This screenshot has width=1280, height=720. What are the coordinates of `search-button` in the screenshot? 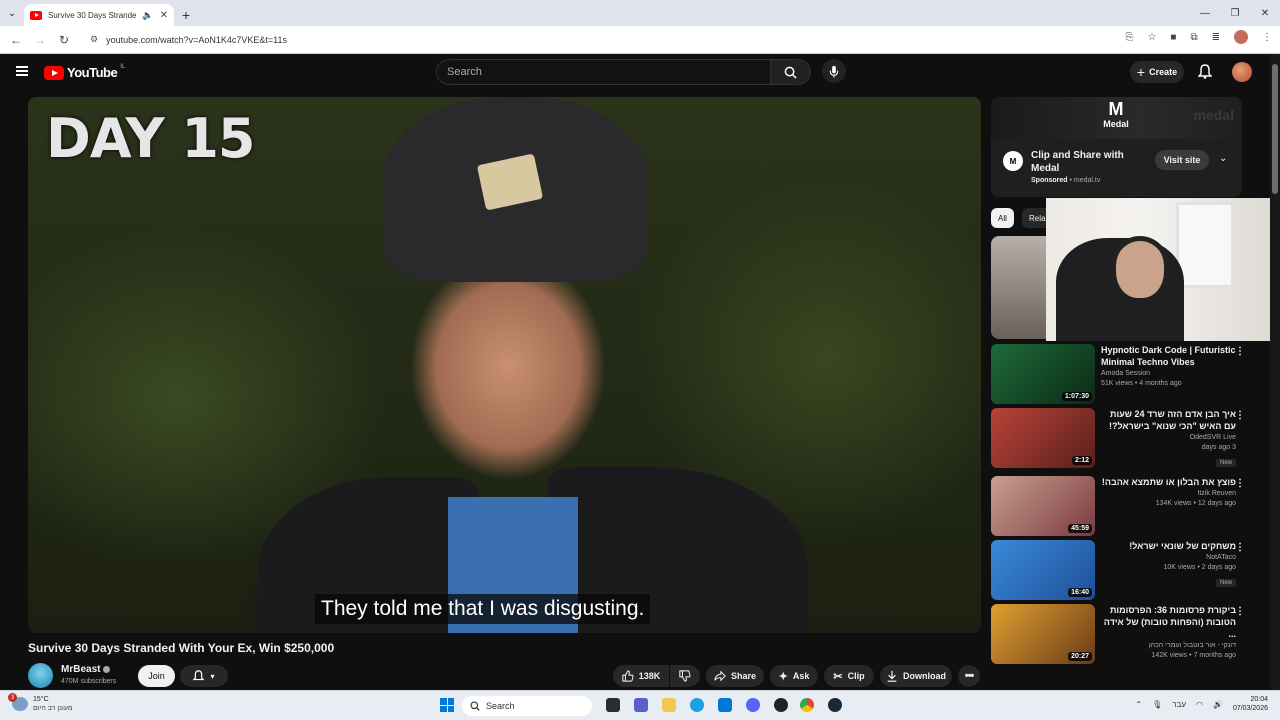 It's located at (791, 72).